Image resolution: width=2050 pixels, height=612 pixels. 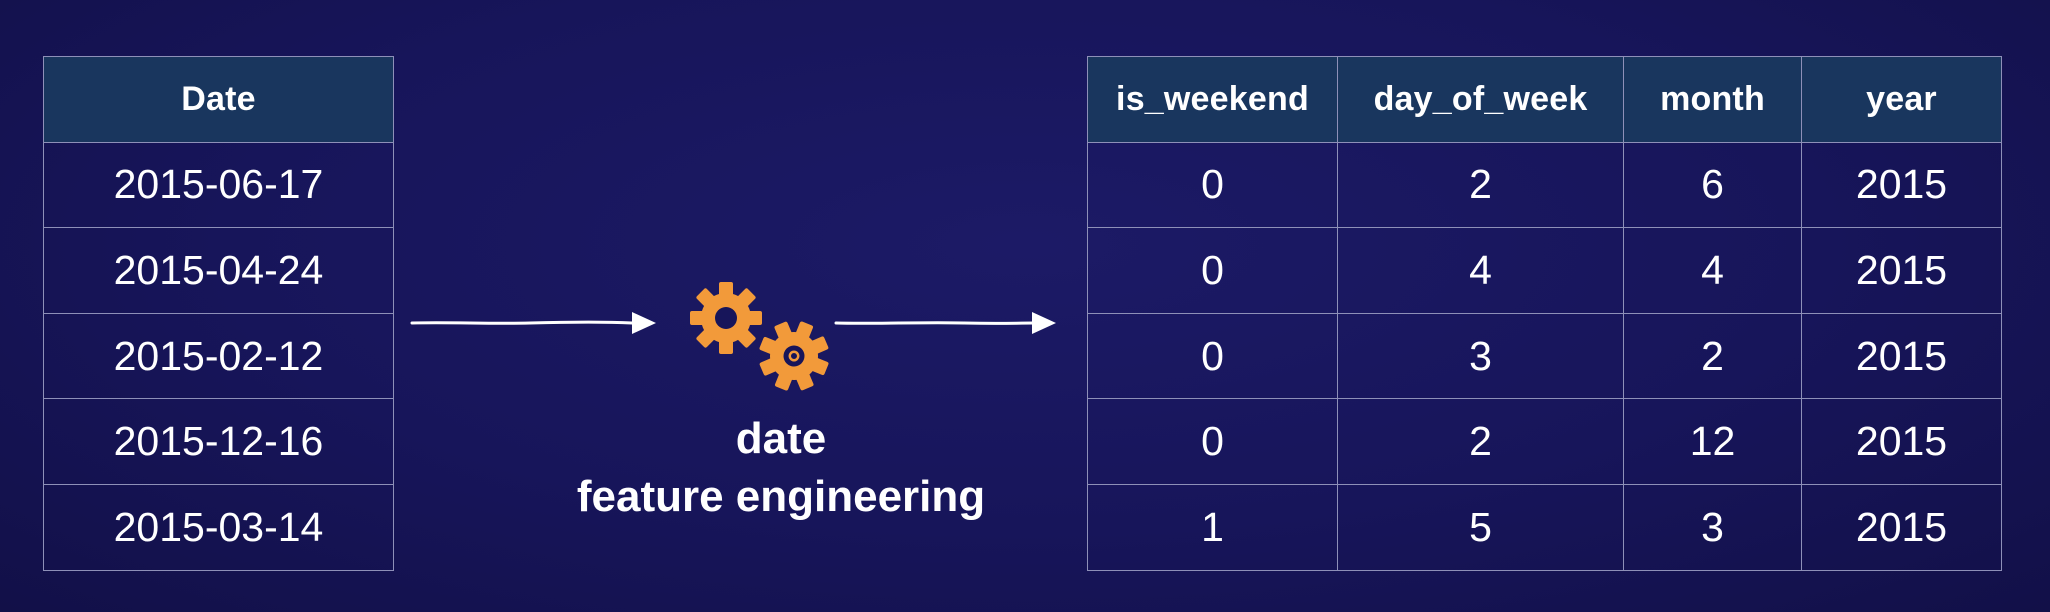 I want to click on column-header-date: Date, so click(x=218, y=99).